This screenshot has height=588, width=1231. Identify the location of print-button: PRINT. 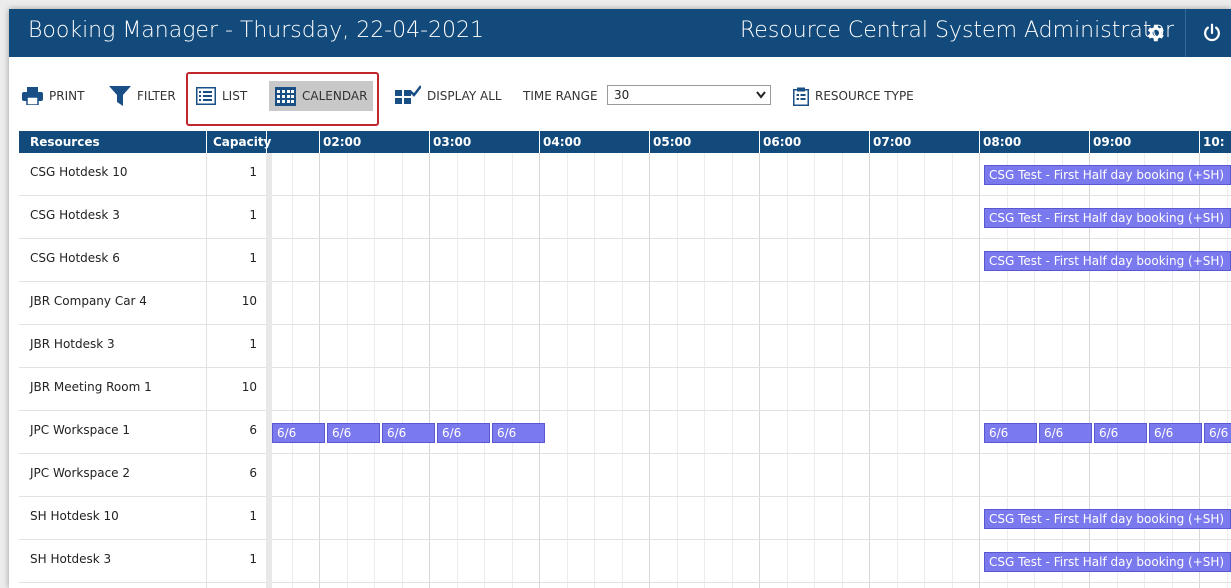
(53, 96).